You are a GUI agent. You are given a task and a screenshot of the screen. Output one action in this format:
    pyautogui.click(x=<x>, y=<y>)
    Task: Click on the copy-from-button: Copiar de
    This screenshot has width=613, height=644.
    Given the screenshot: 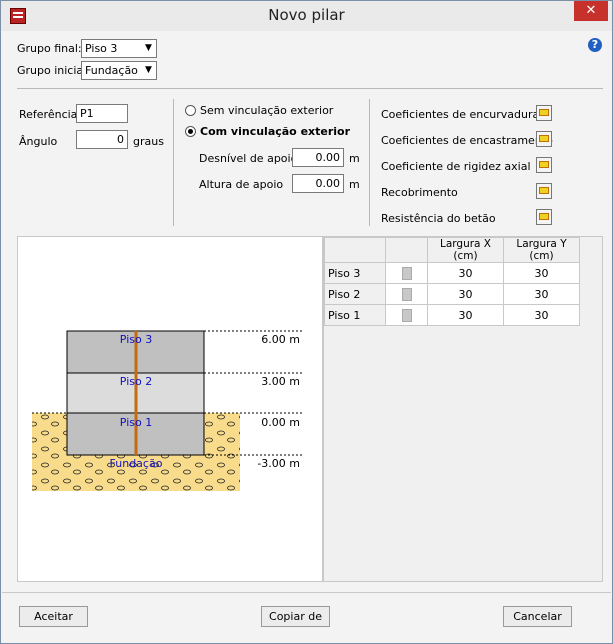 What is the action you would take?
    pyautogui.click(x=295, y=616)
    